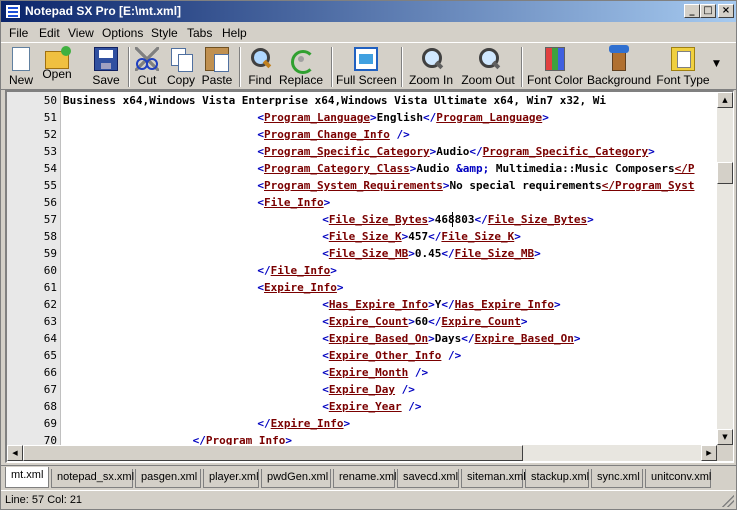 The height and width of the screenshot is (510, 737). What do you see at coordinates (555, 80) in the screenshot?
I see `font-color-label: Font Color` at bounding box center [555, 80].